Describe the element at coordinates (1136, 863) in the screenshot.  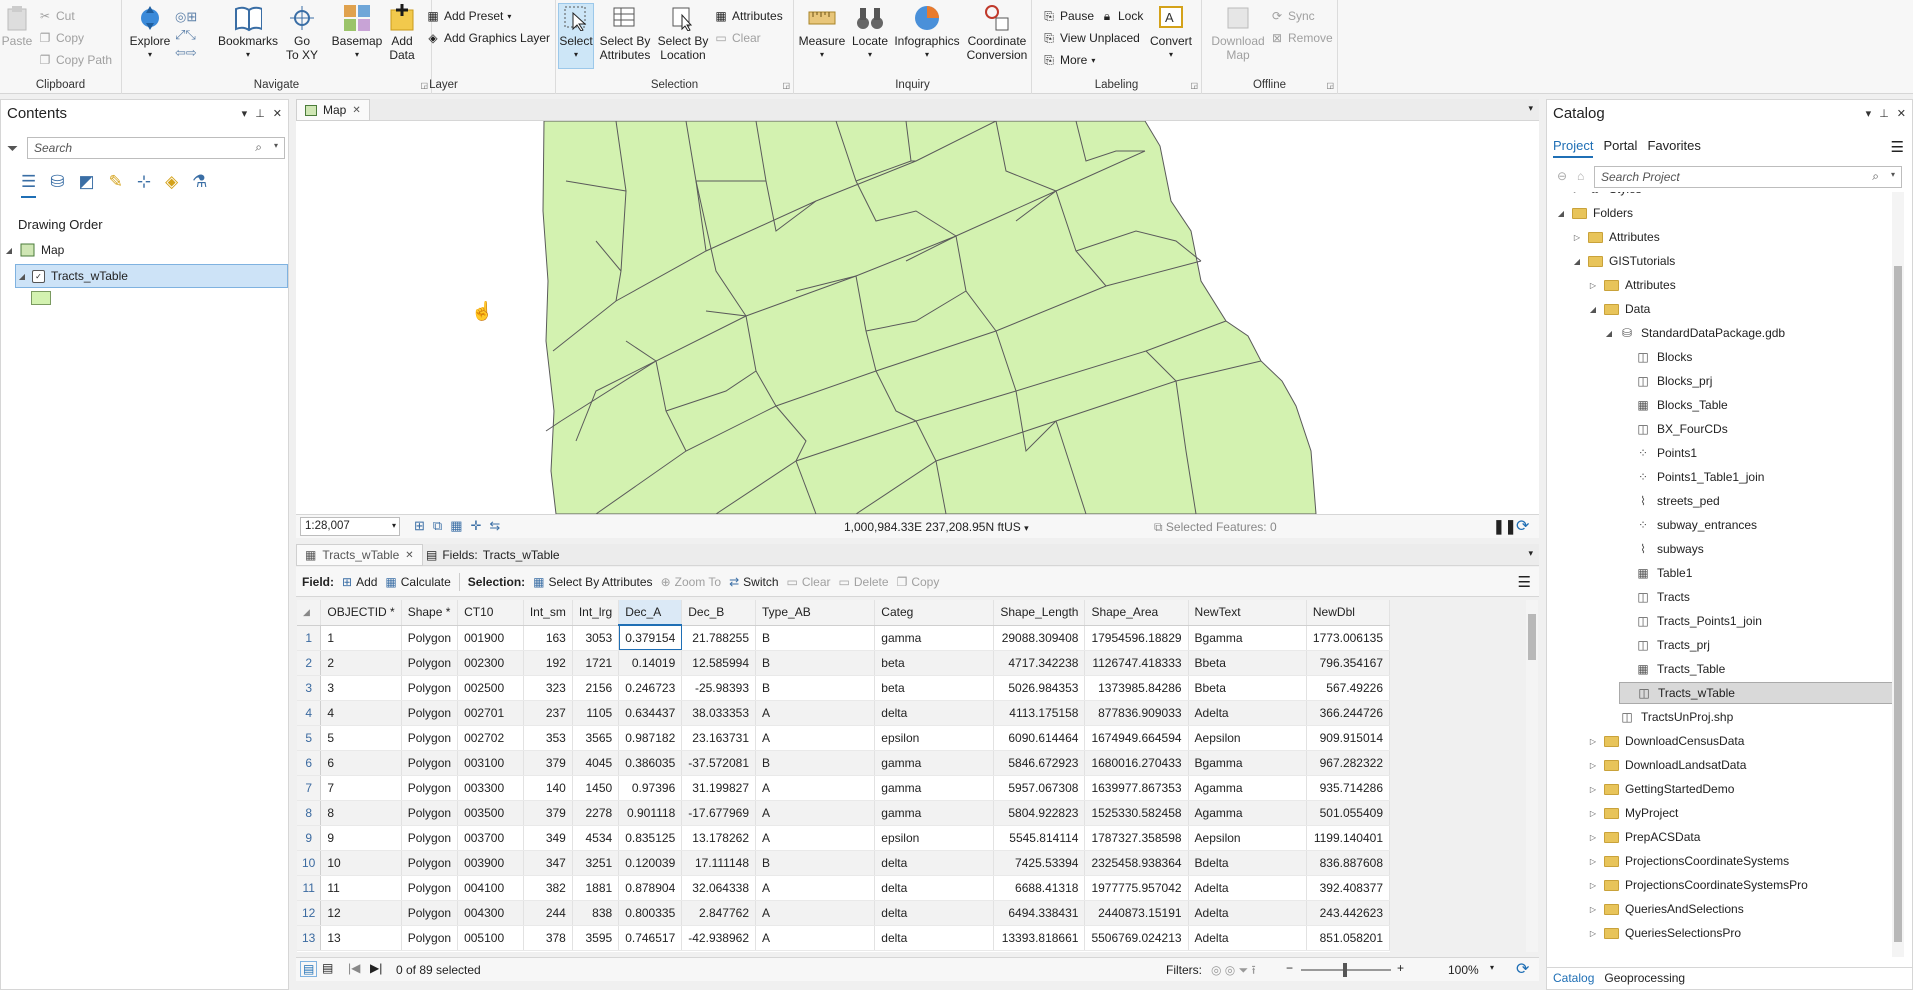
I see `table-cell: 2325458.938364` at that location.